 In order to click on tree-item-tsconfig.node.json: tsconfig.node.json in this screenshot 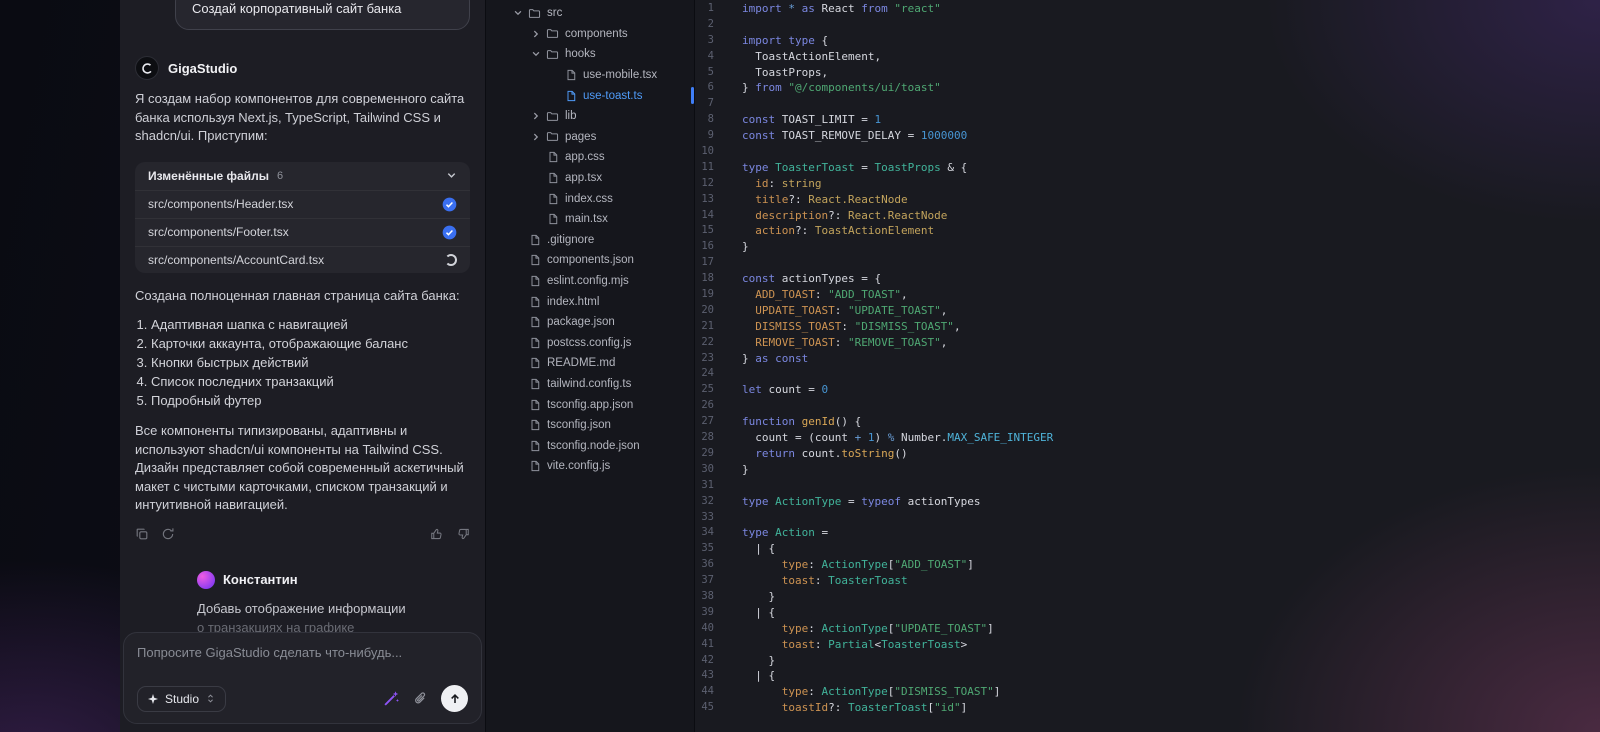, I will do `click(590, 445)`.